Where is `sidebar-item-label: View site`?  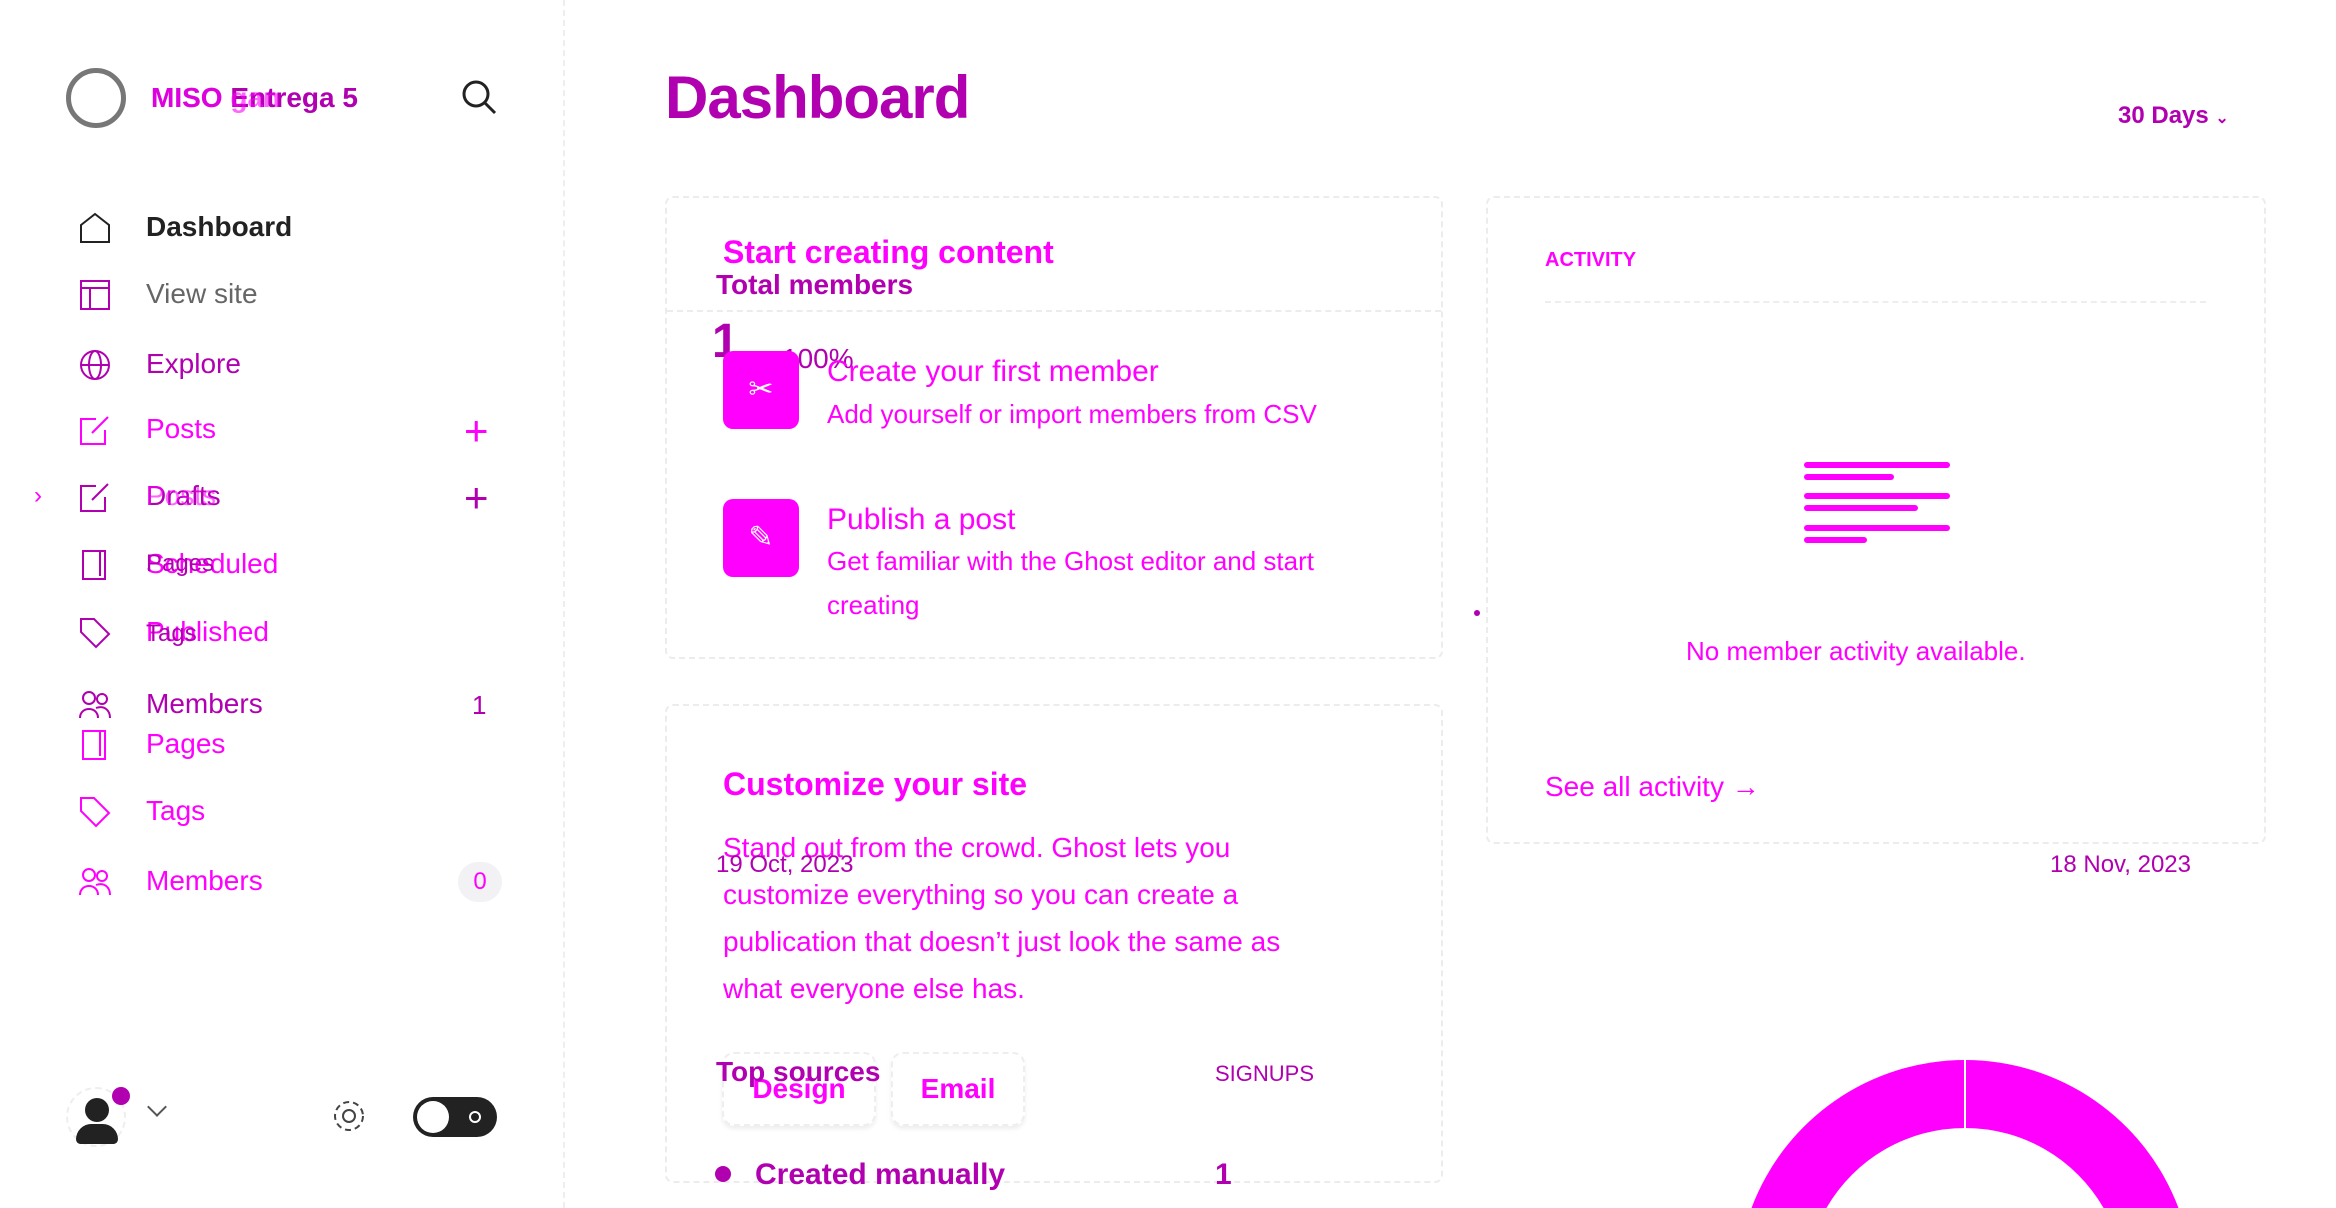 sidebar-item-label: View site is located at coordinates (202, 293).